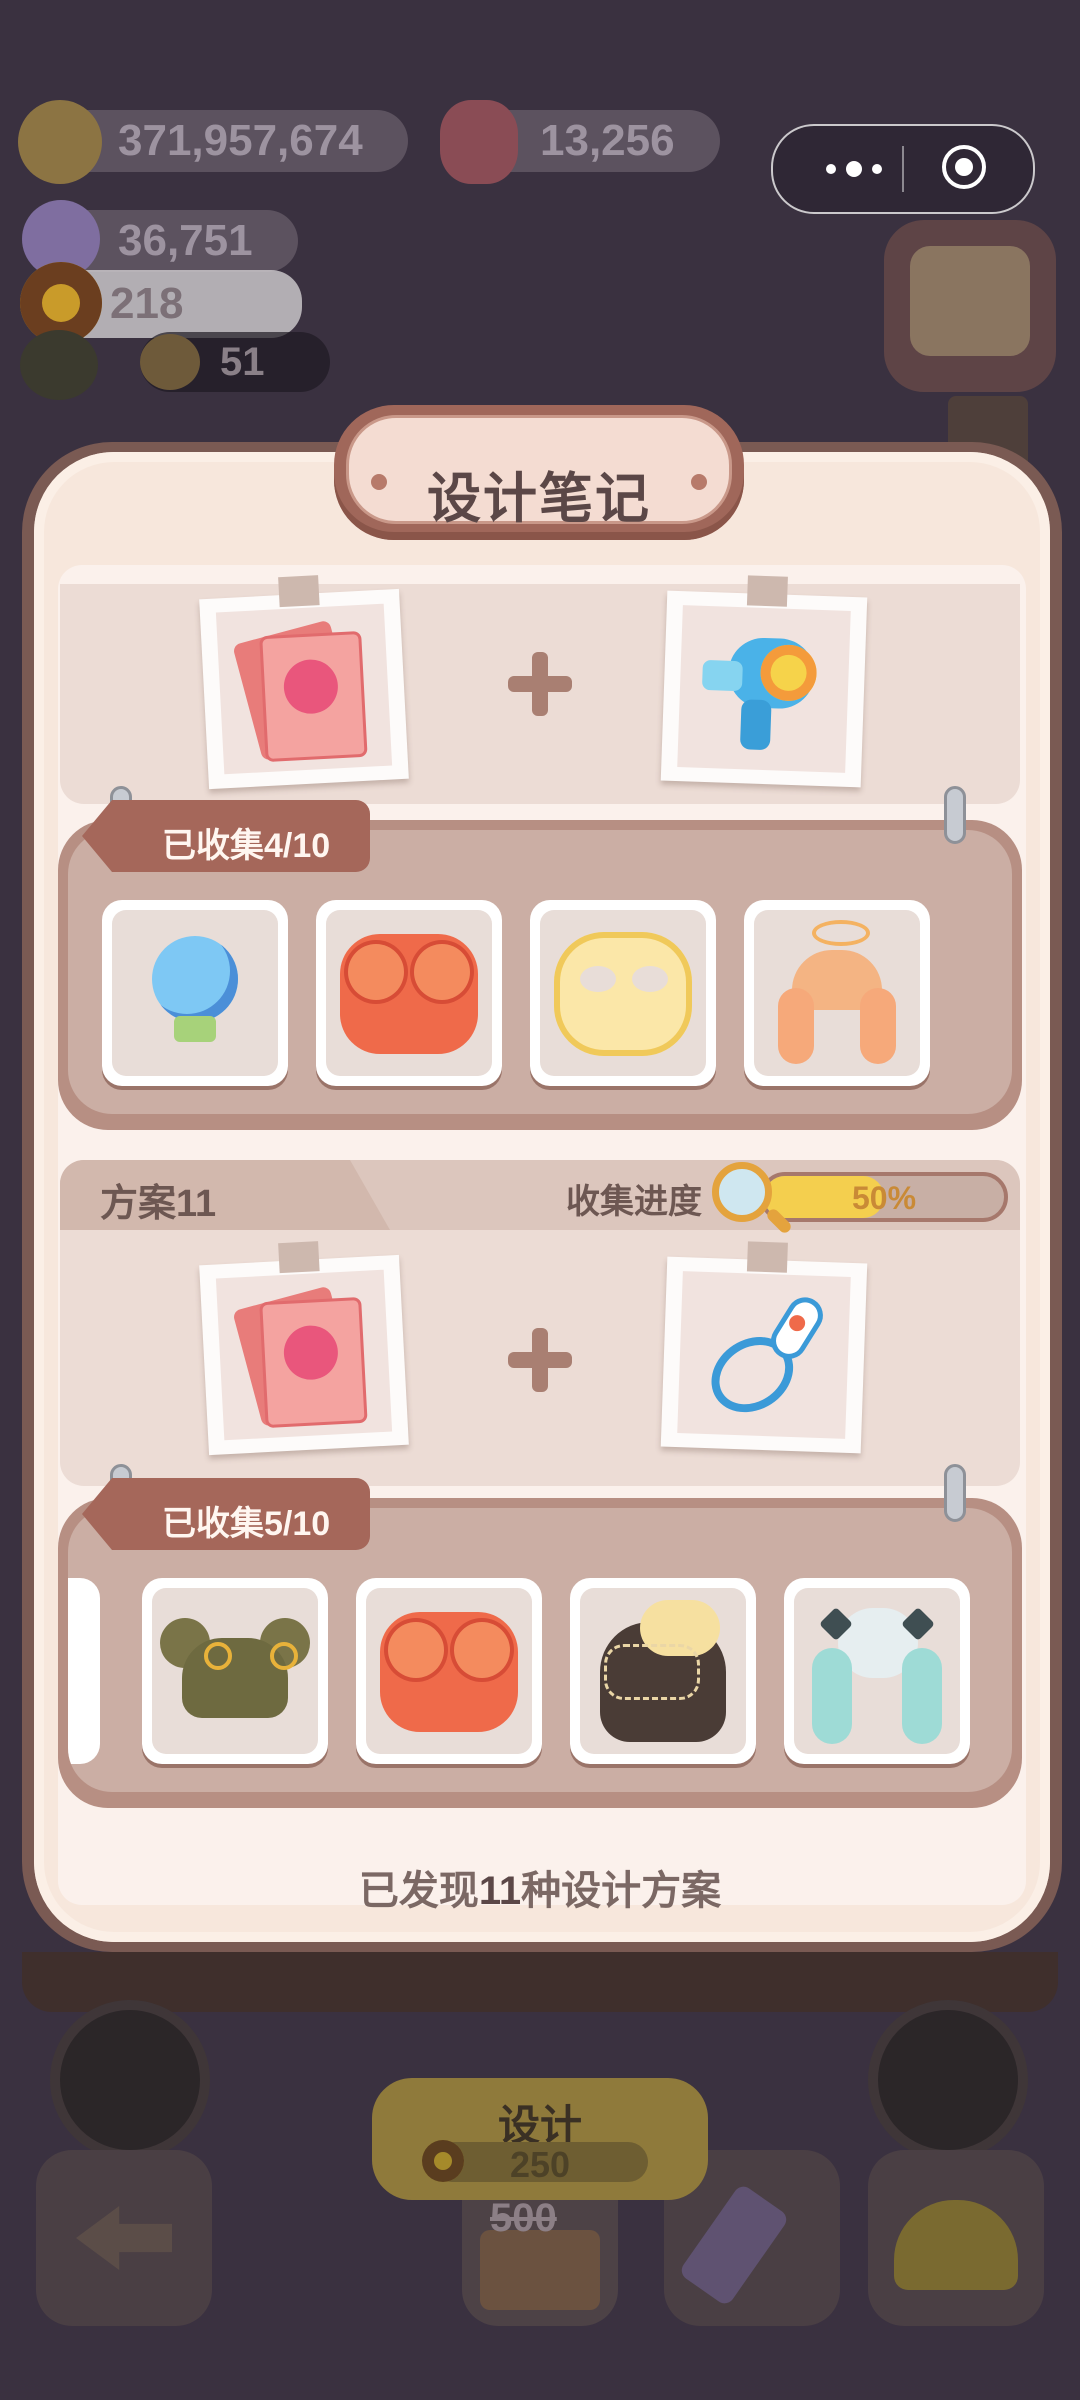 This screenshot has width=1080, height=2400. What do you see at coordinates (964, 167) in the screenshot?
I see `close-miniprogram-button` at bounding box center [964, 167].